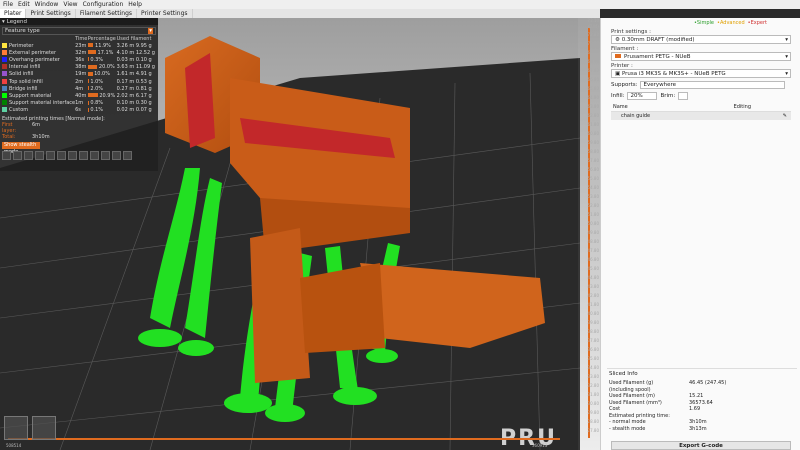 This screenshot has height=450, width=800. Describe the element at coordinates (701, 39) in the screenshot. I see `print-settings-combo: ⚙ 0.30mm DRAFT (modified) ▾` at that location.